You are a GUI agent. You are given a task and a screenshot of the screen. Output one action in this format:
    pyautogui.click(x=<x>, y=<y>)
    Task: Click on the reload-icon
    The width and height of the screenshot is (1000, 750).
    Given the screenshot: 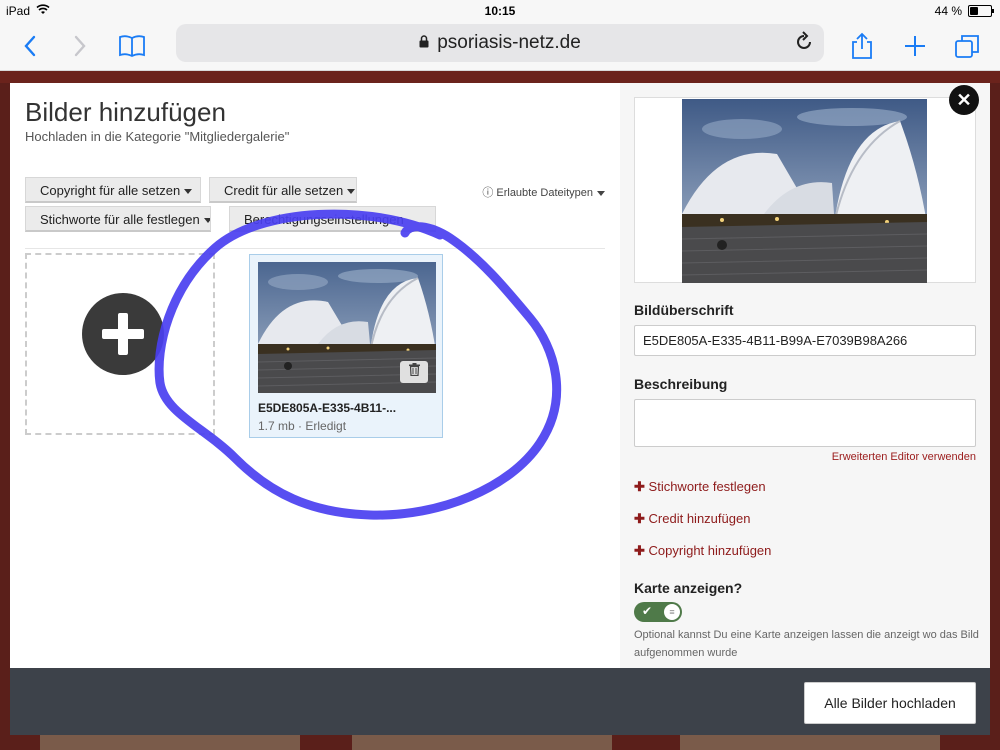 What is the action you would take?
    pyautogui.click(x=804, y=45)
    